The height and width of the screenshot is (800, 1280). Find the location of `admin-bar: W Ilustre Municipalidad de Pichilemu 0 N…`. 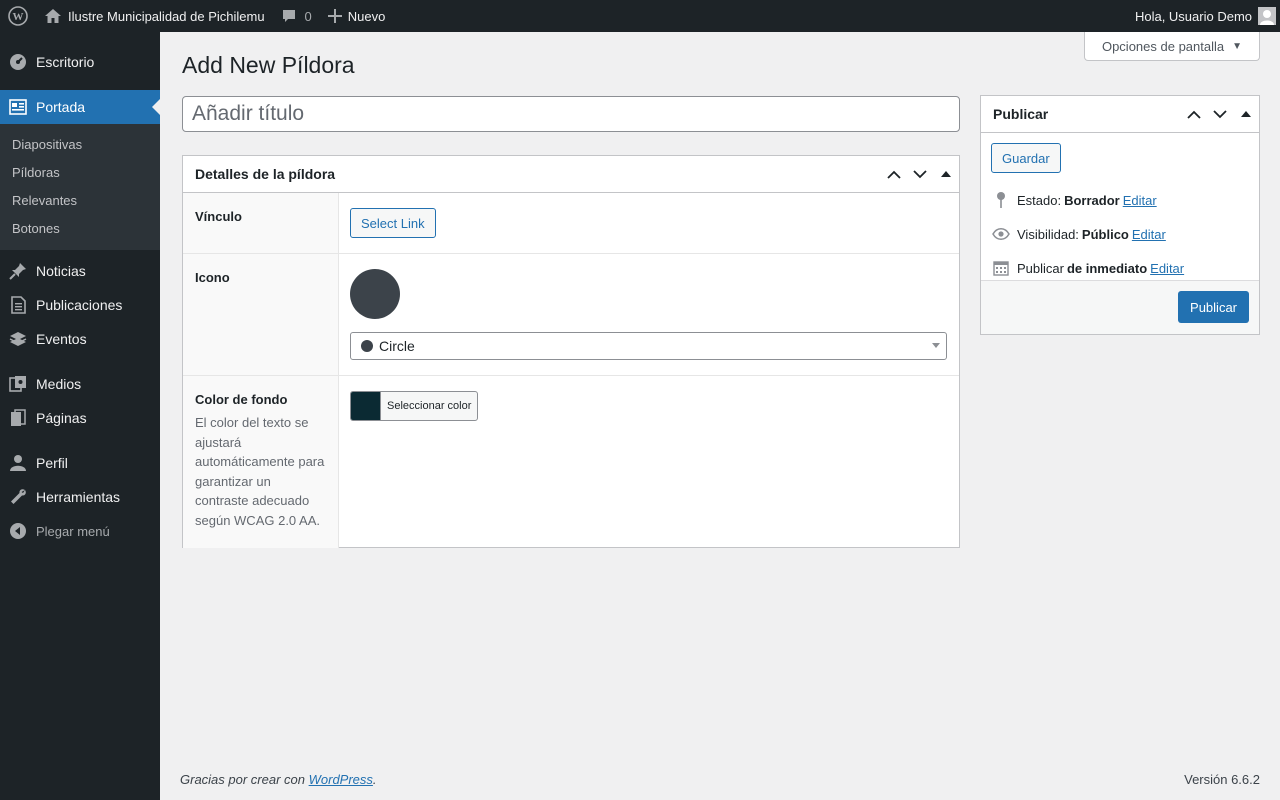

admin-bar: W Ilustre Municipalidad de Pichilemu 0 N… is located at coordinates (640, 16).